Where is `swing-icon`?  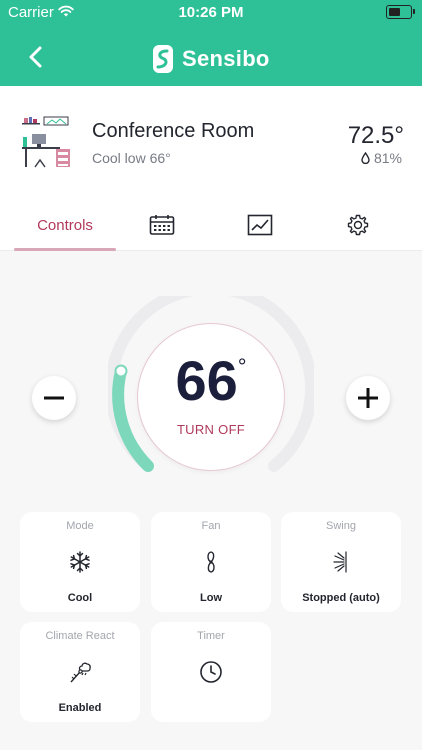 swing-icon is located at coordinates (340, 562).